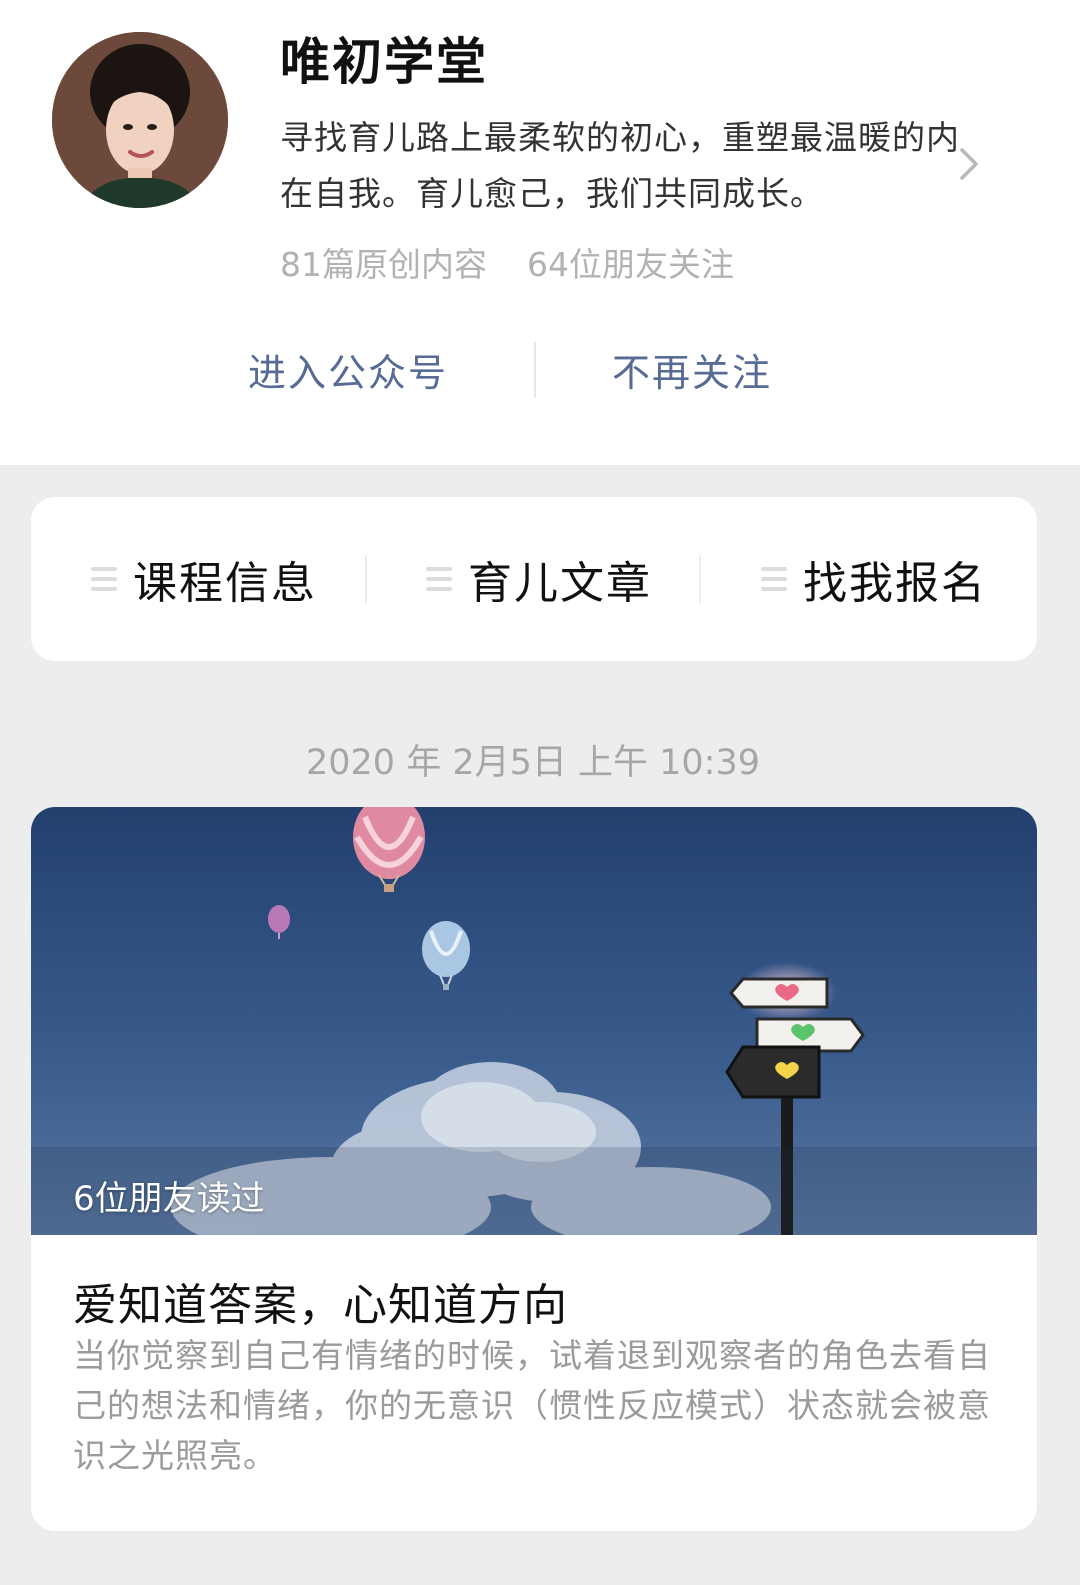 This screenshot has height=1585, width=1080. Describe the element at coordinates (895, 583) in the screenshot. I see `menu-item-label: 找我报名` at that location.